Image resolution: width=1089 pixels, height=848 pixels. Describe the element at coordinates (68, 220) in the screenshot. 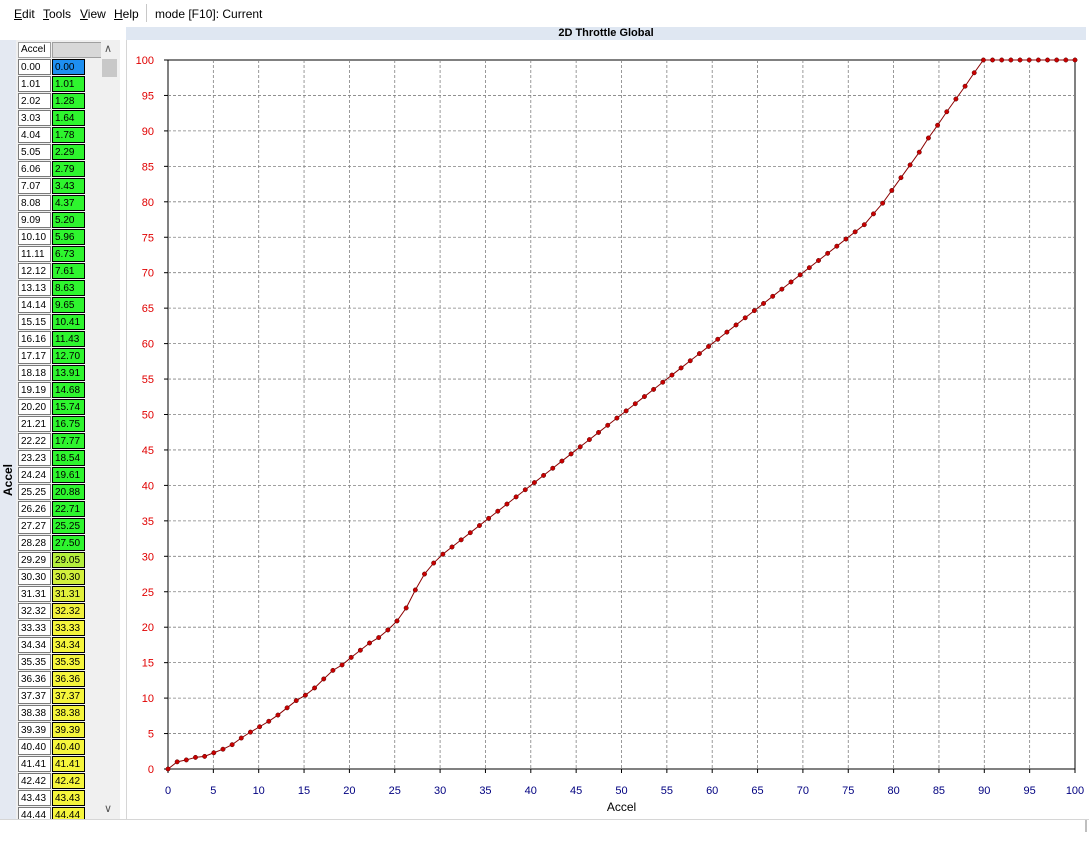

I see `row-value-cell: 5.20` at that location.